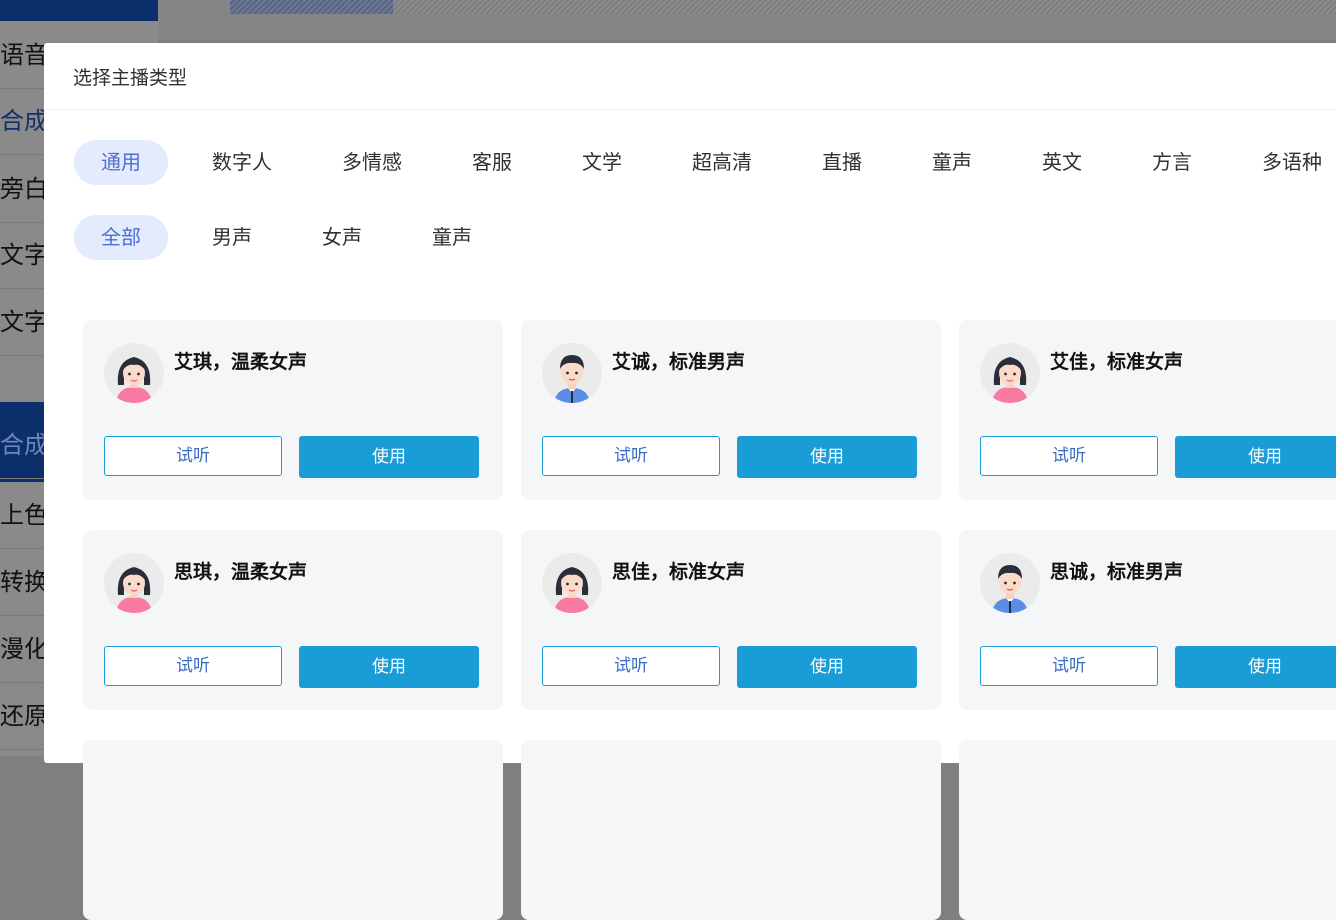 The height and width of the screenshot is (920, 1336). Describe the element at coordinates (1117, 572) in the screenshot. I see `voice-name: 思诚，标准男声` at that location.